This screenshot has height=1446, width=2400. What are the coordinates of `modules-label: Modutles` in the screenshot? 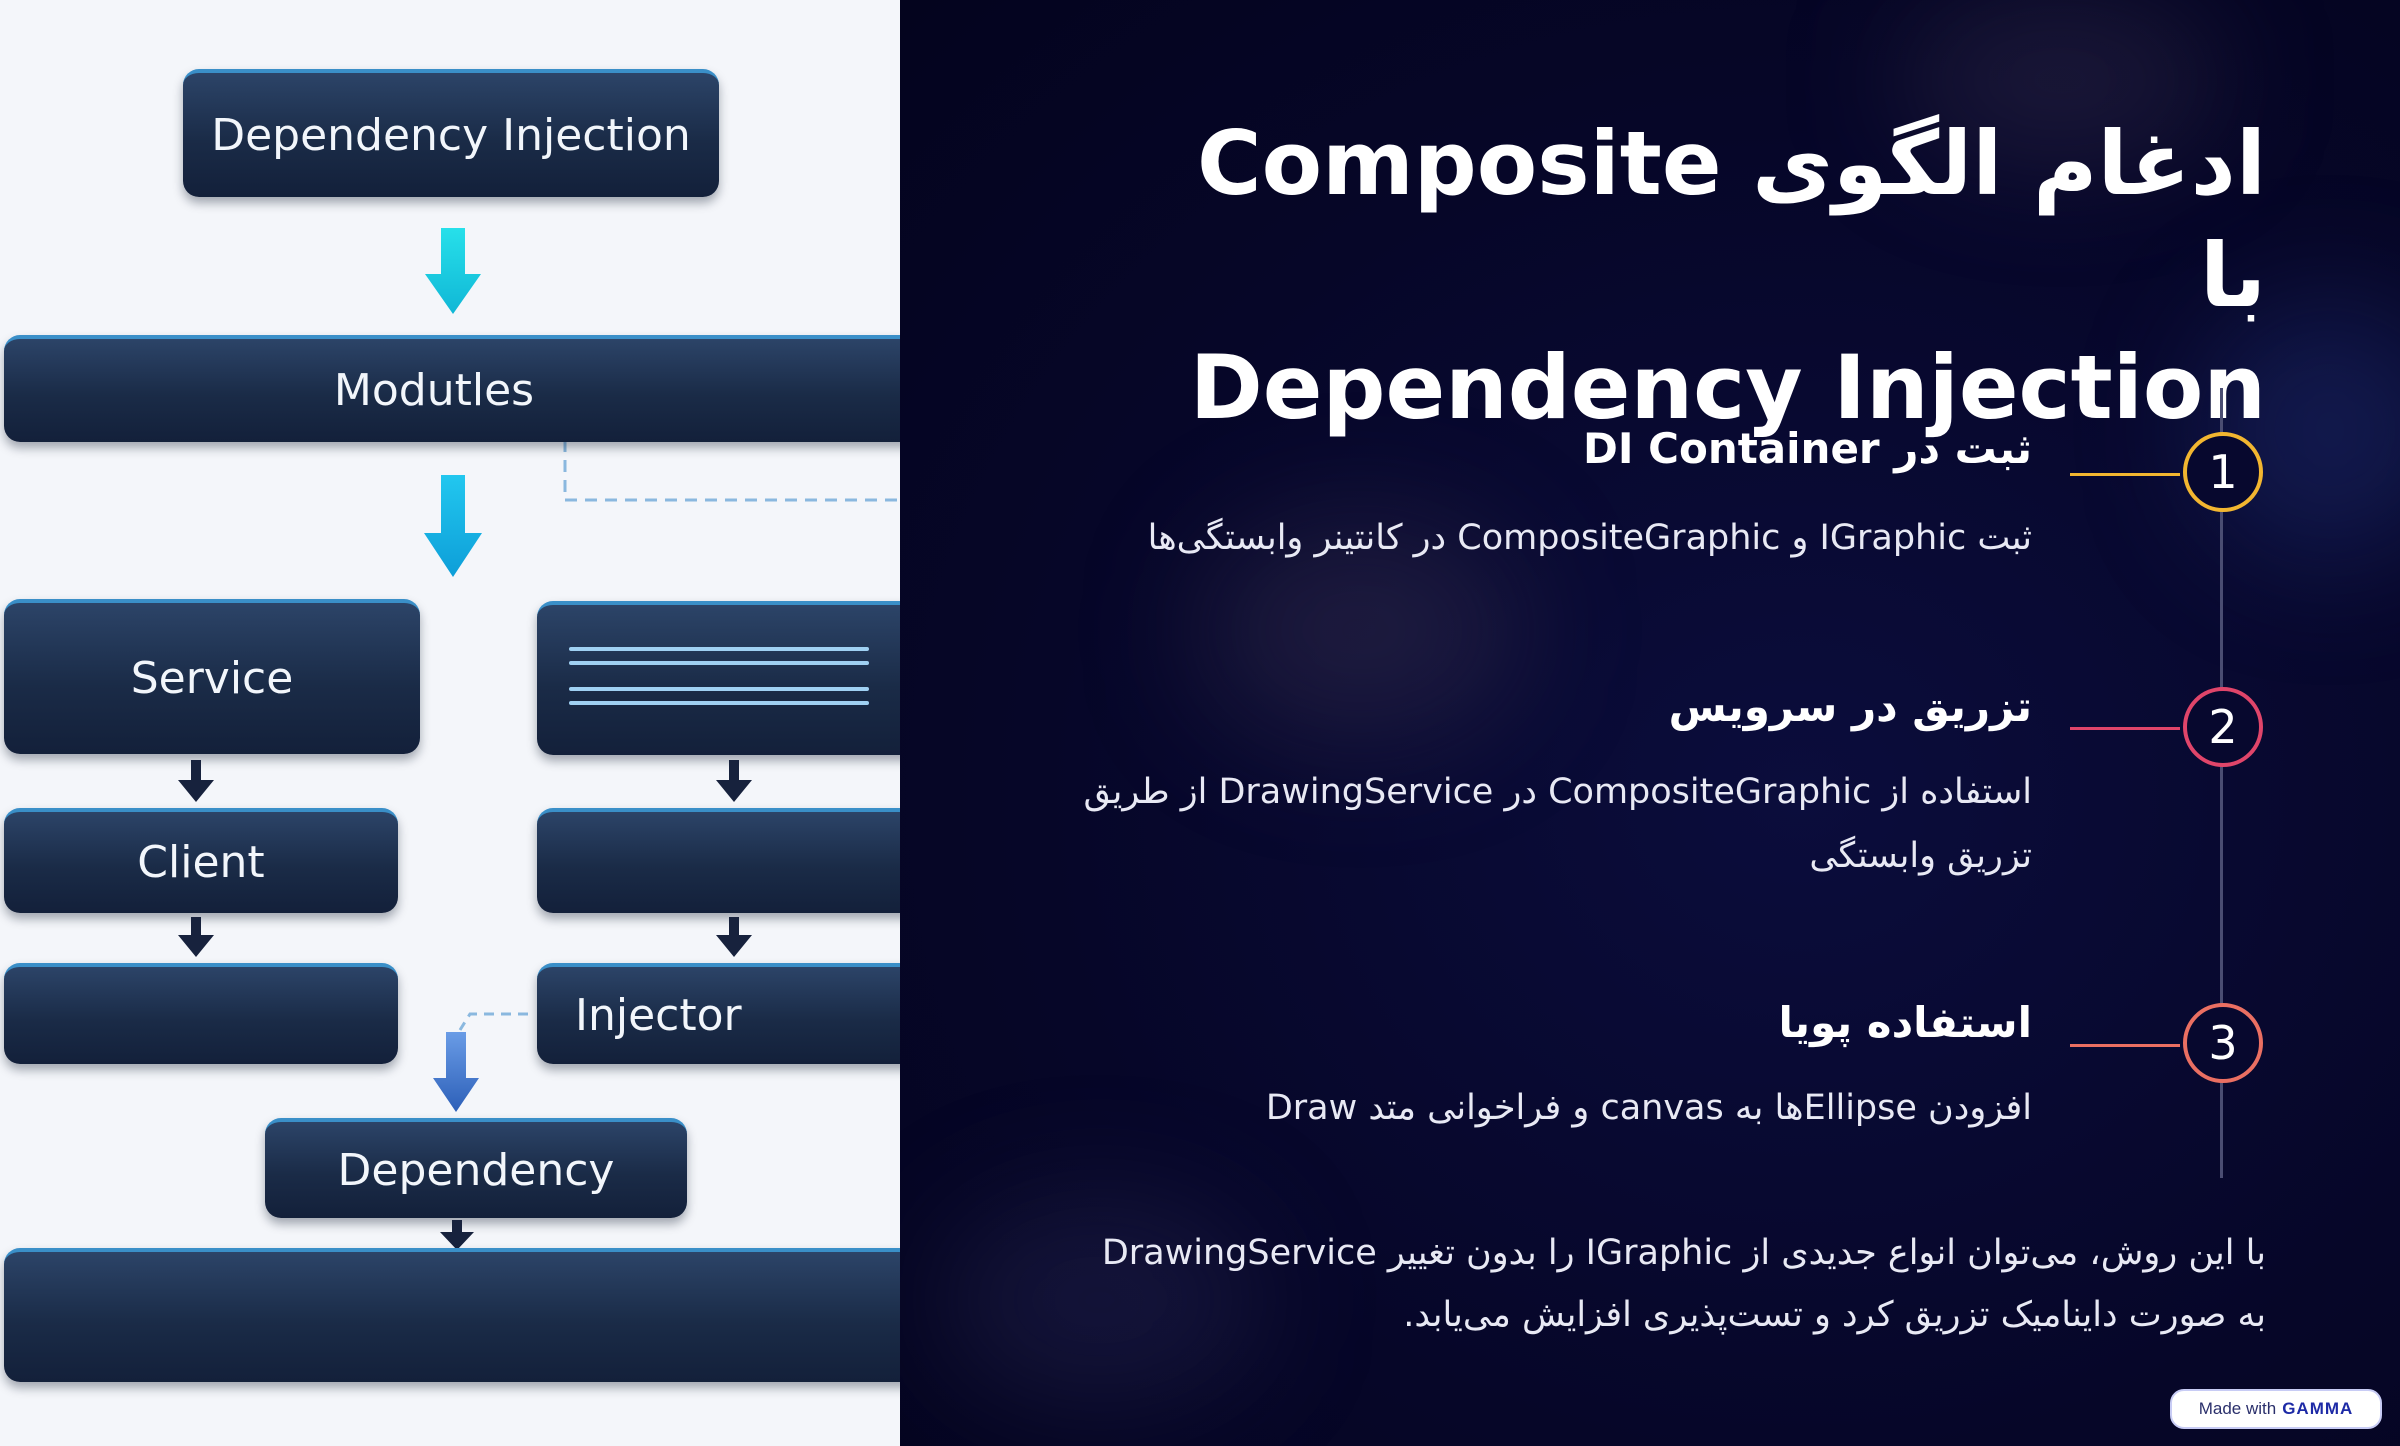 It's located at (434, 390).